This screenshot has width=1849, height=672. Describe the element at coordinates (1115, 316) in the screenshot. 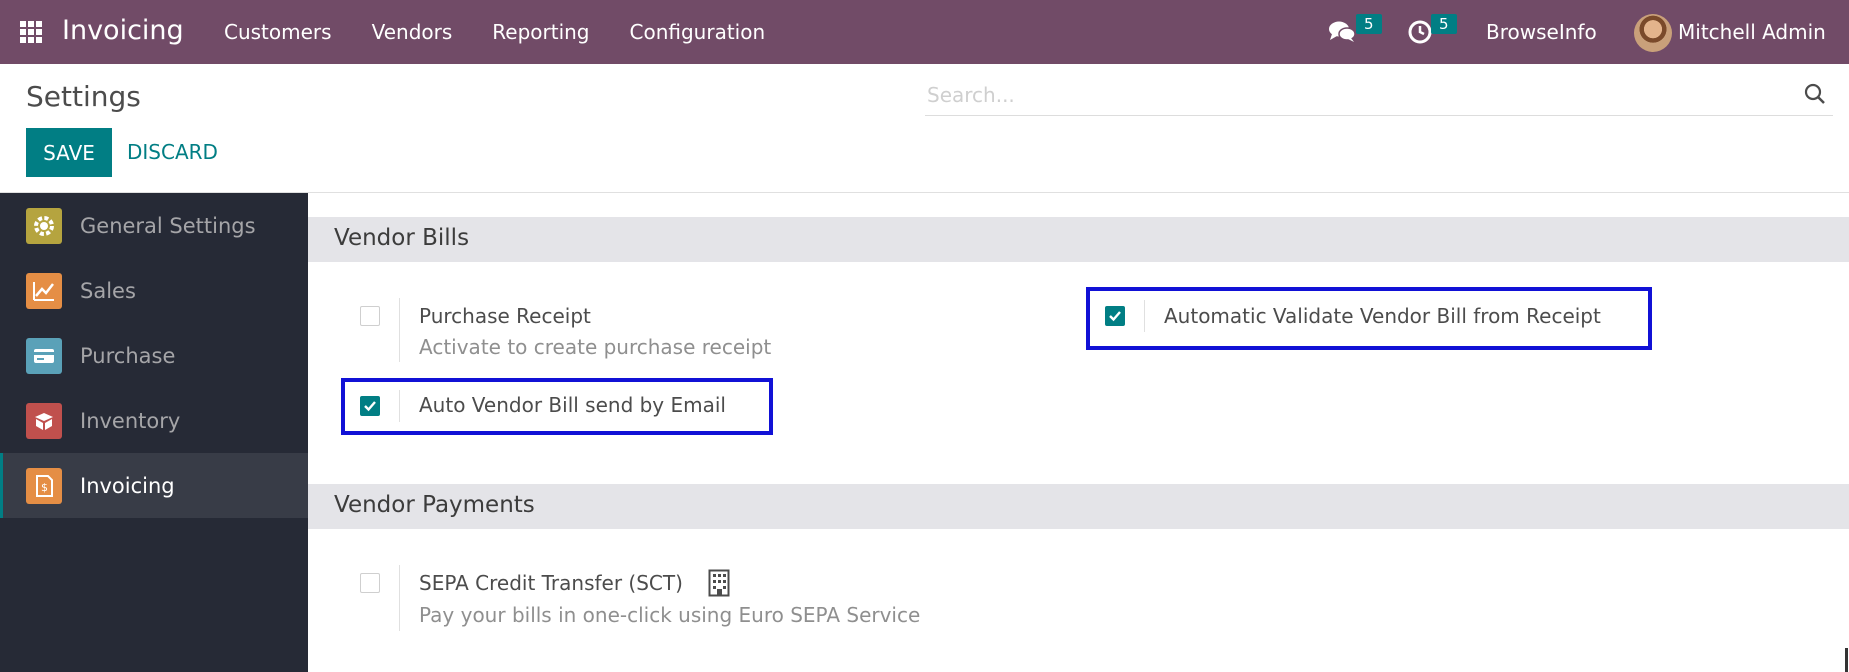

I see `auto-validate-checkbox` at that location.